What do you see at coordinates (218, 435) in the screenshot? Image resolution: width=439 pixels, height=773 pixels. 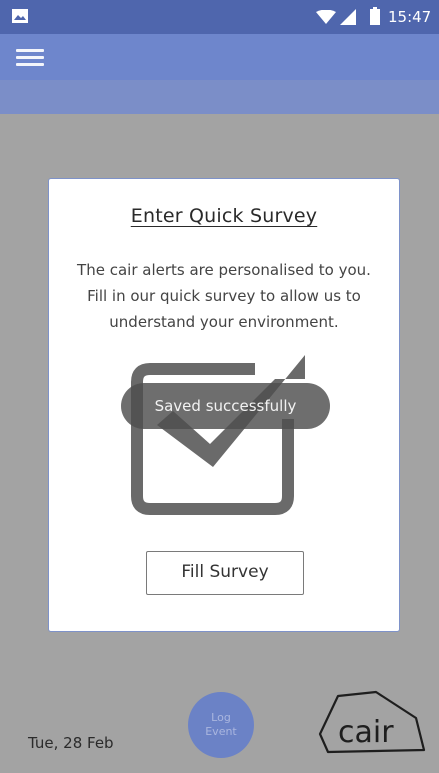 I see `checkbox-check-icon` at bounding box center [218, 435].